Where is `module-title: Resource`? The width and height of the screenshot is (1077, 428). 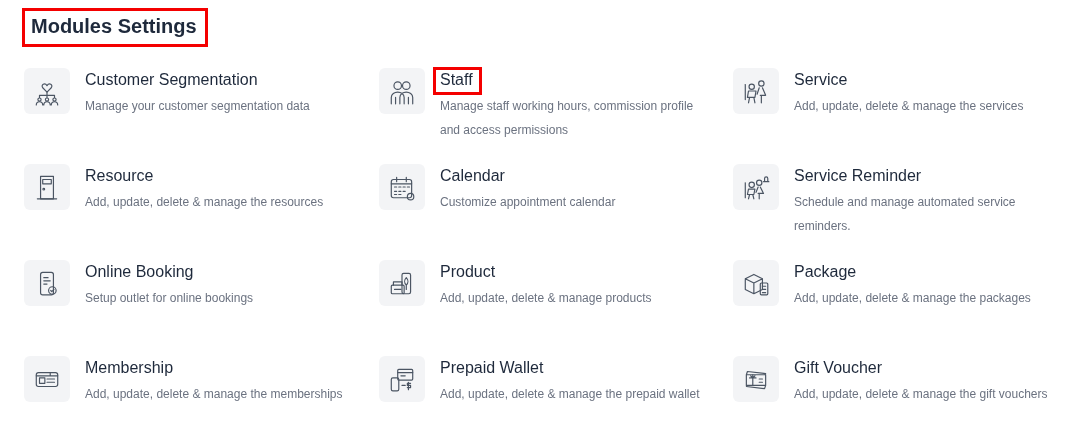 module-title: Resource is located at coordinates (120, 177).